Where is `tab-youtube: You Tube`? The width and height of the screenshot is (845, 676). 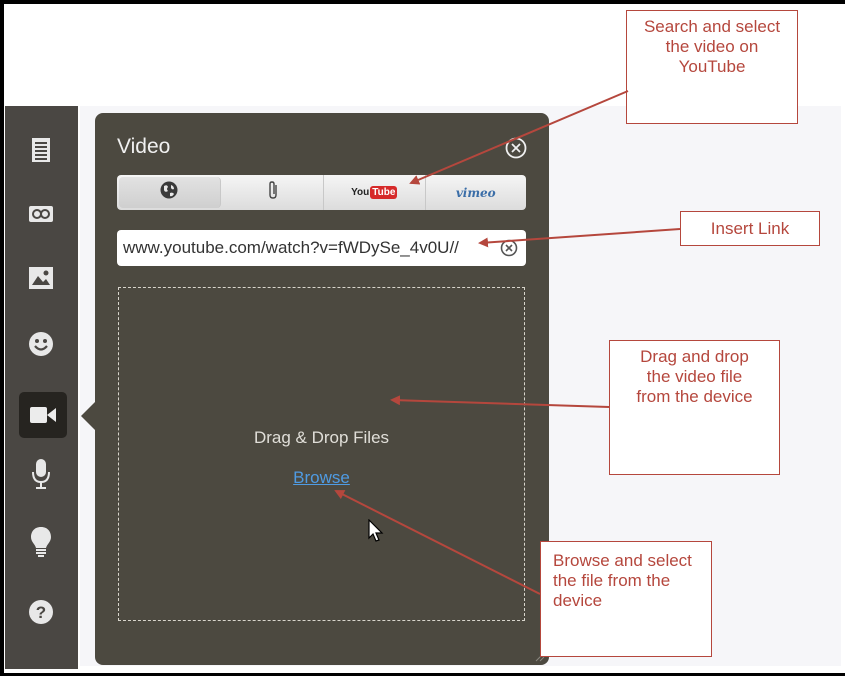
tab-youtube: You Tube is located at coordinates (375, 192).